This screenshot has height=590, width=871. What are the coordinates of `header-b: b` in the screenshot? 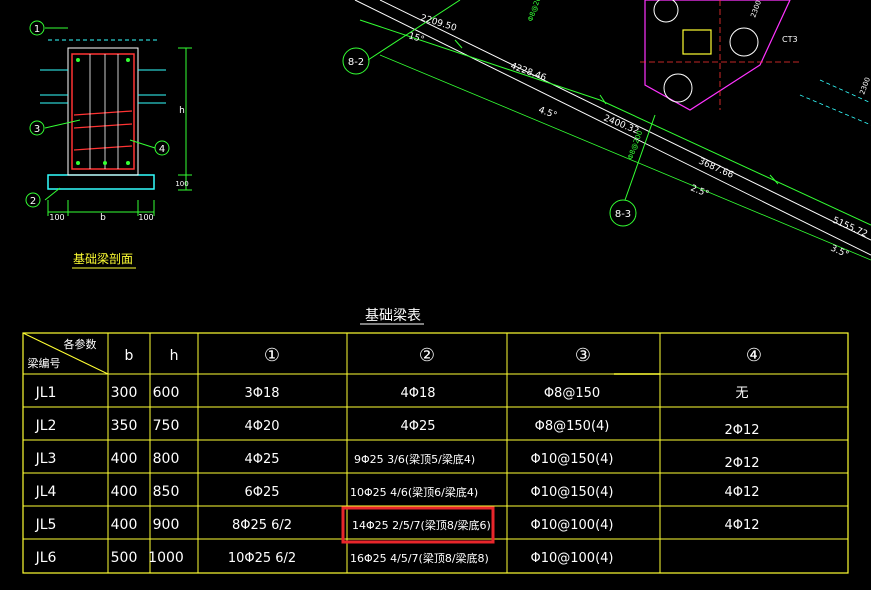 It's located at (129, 356).